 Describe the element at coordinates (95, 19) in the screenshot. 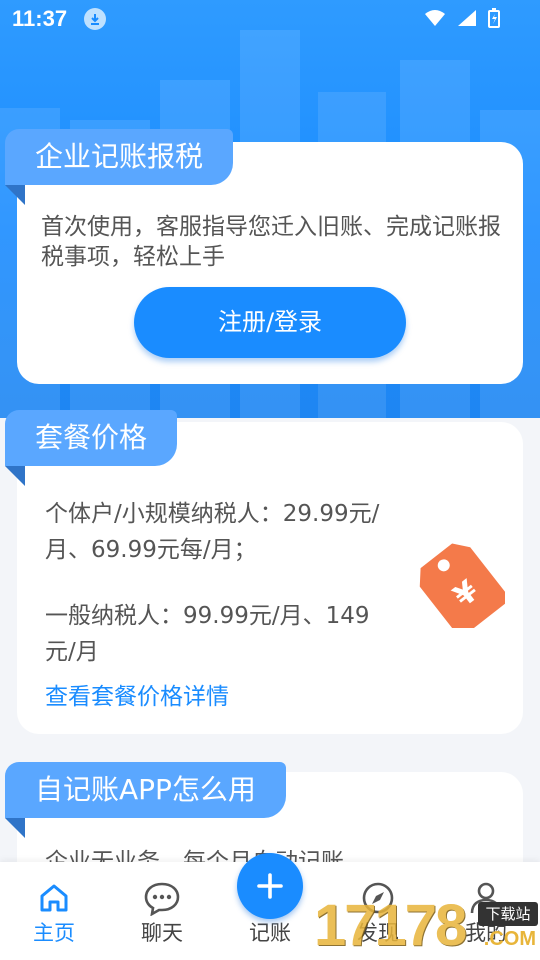

I see `download-icon` at that location.